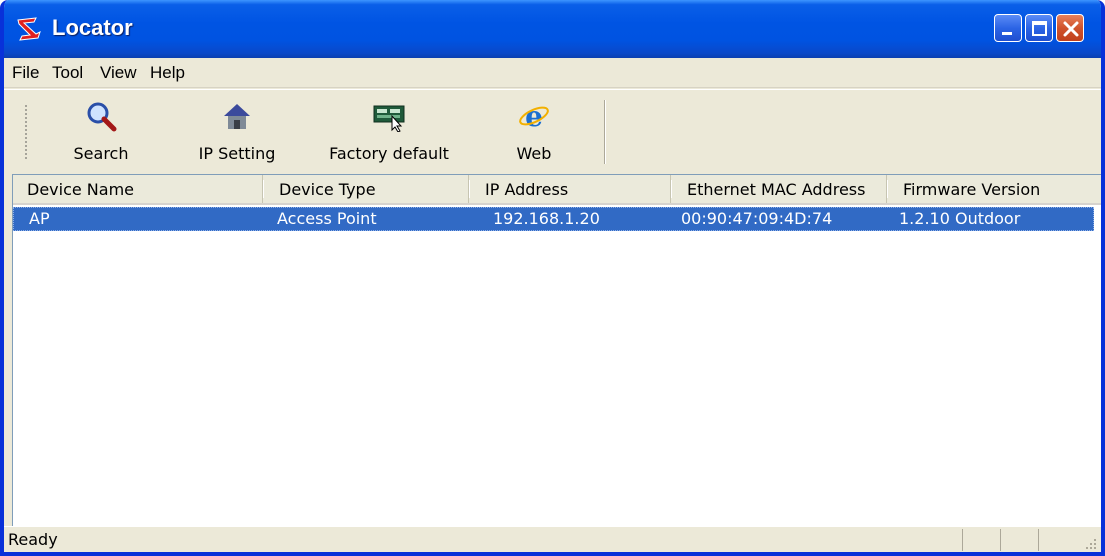 The width and height of the screenshot is (1105, 556). What do you see at coordinates (757, 218) in the screenshot?
I see `cell-mac-address: 00:90:47:09:4D:74` at bounding box center [757, 218].